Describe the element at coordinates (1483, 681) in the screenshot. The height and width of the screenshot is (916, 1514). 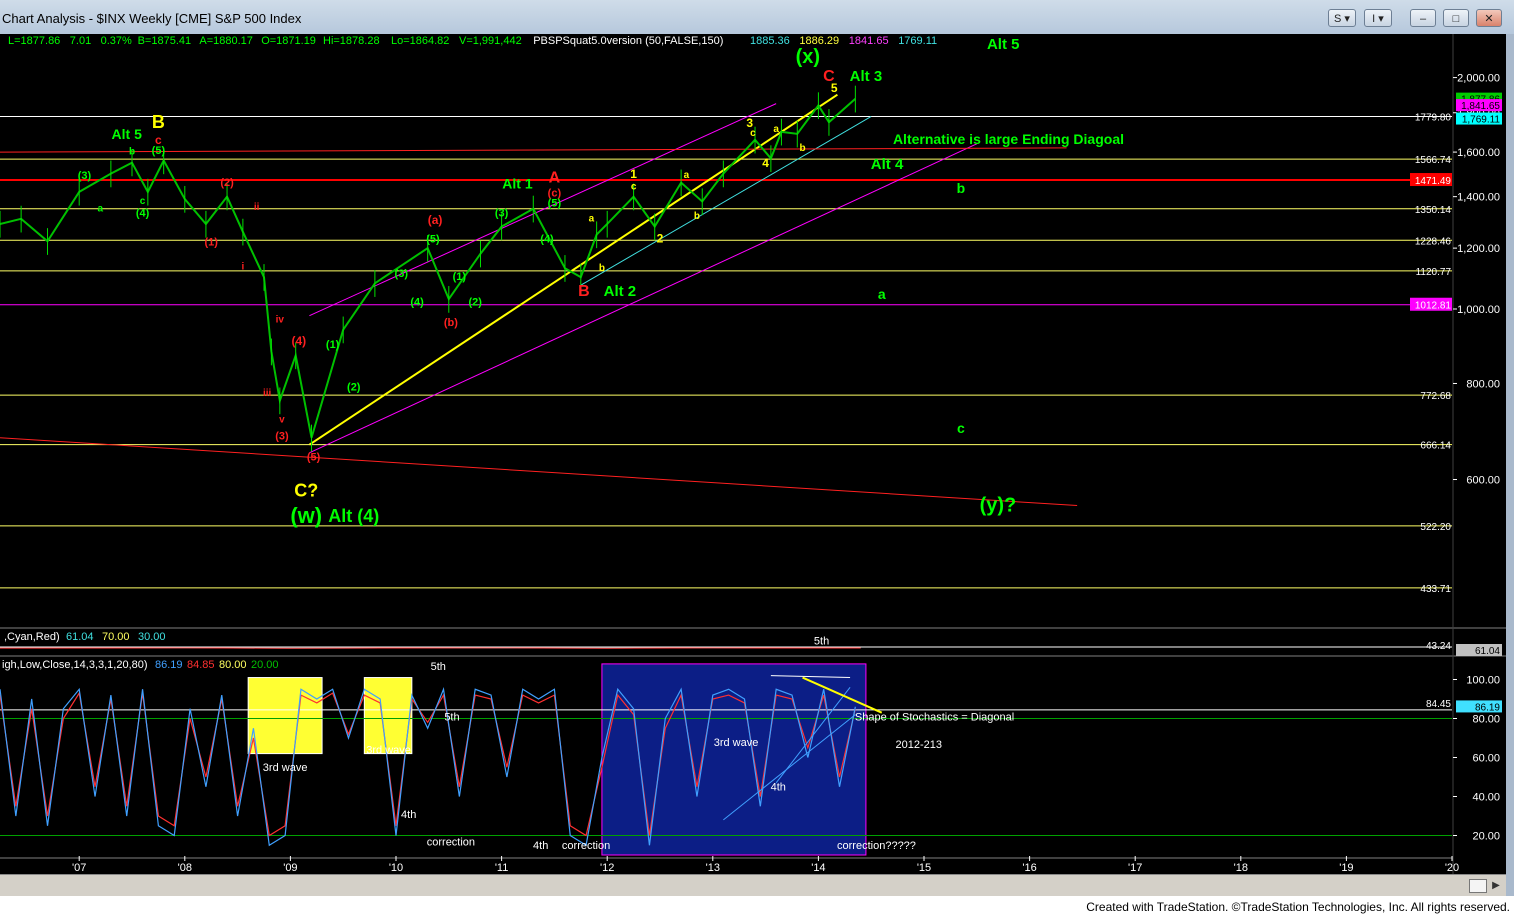
I see `stoch-tick-label: 100.00` at that location.